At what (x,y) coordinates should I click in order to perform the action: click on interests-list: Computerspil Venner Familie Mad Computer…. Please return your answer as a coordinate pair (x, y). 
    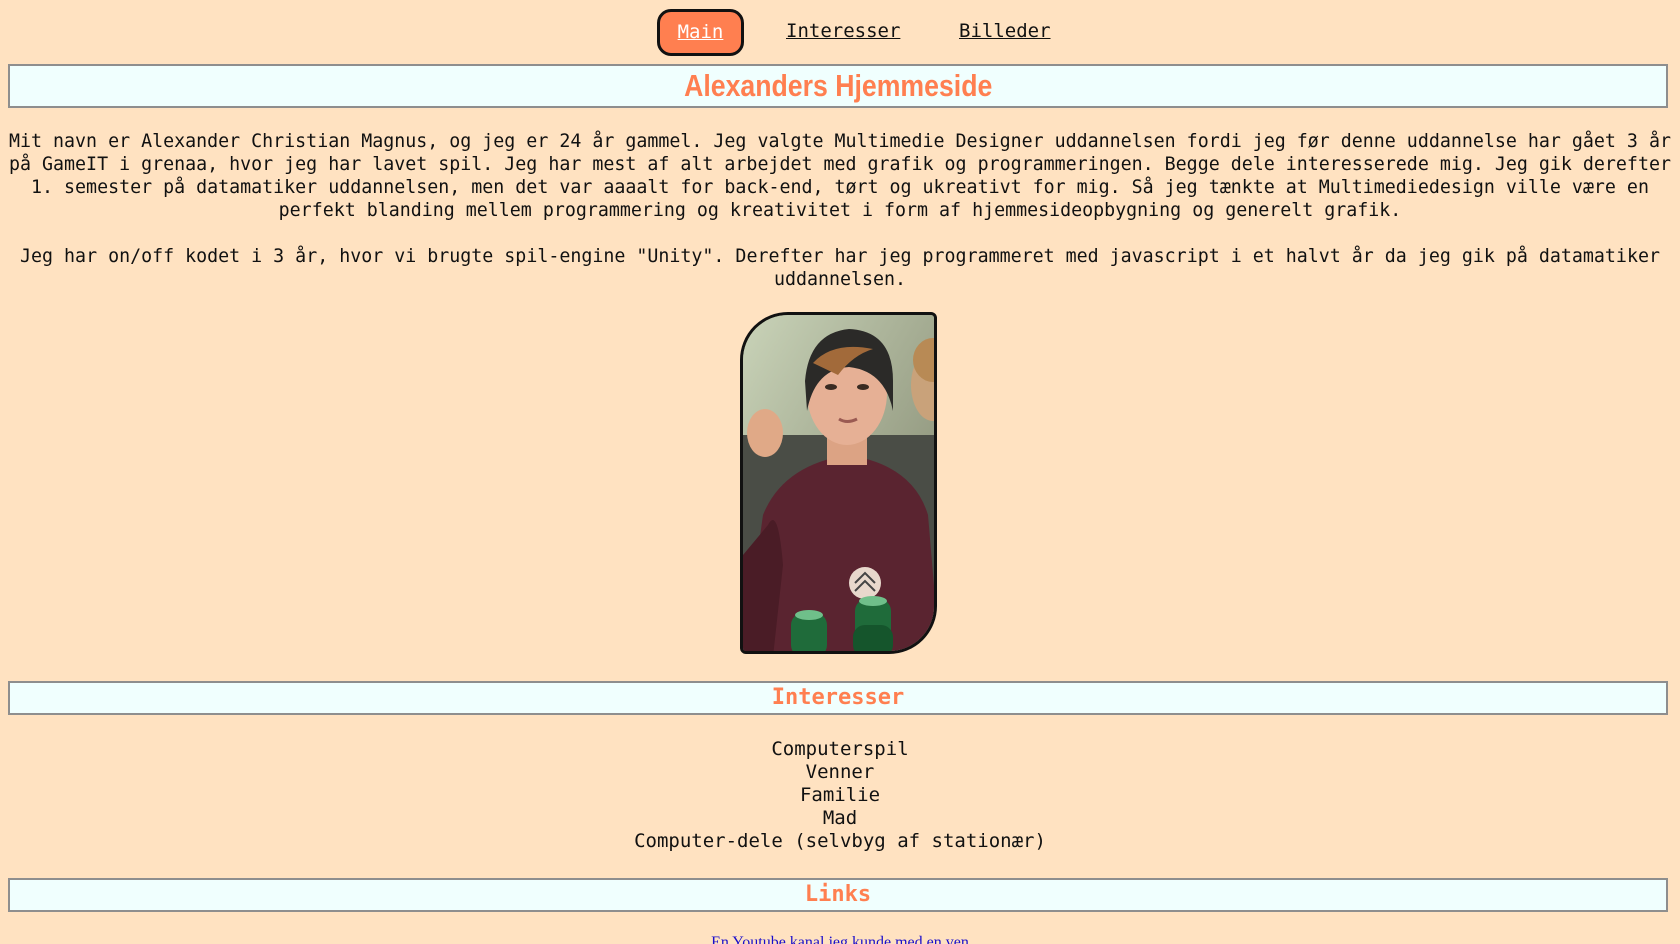
    Looking at the image, I should click on (840, 795).